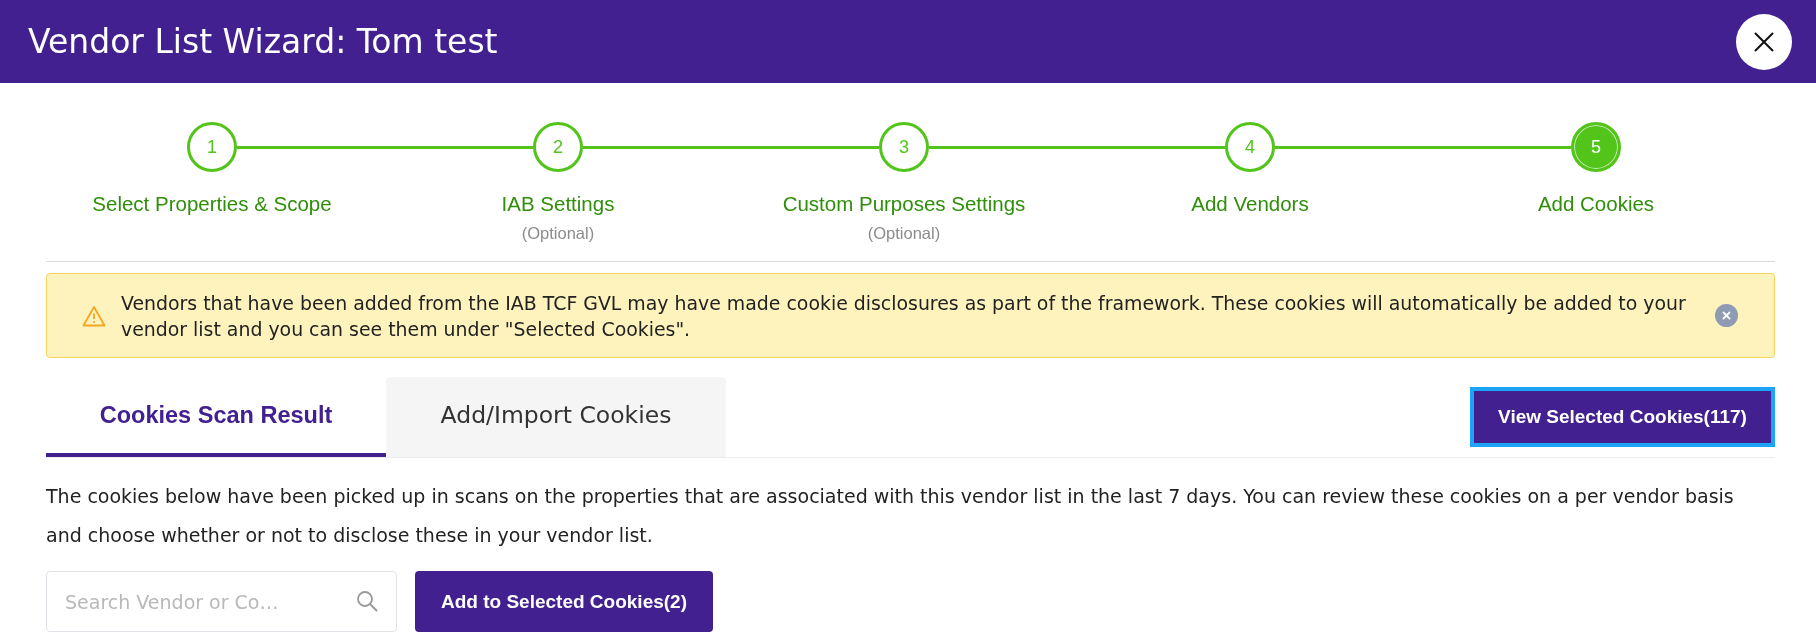  Describe the element at coordinates (212, 147) in the screenshot. I see `step-circle: 1` at that location.